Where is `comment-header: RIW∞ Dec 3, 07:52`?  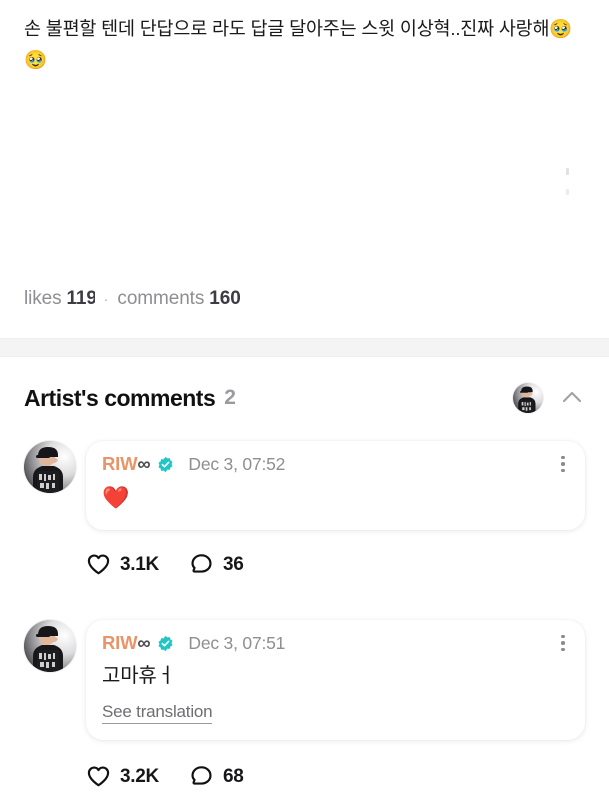 comment-header: RIW∞ Dec 3, 07:52 is located at coordinates (335, 464).